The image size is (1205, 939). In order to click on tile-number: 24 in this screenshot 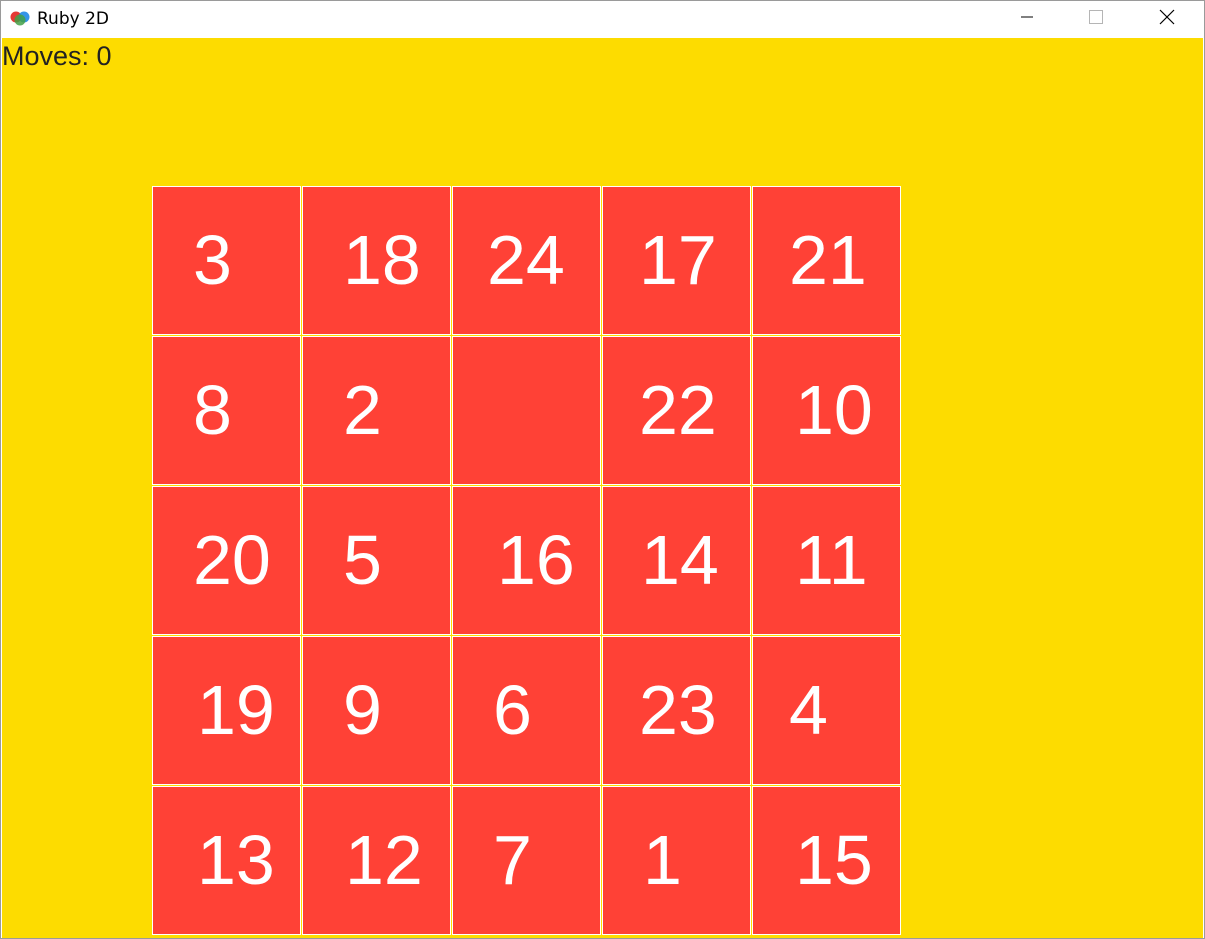, I will do `click(526, 260)`.